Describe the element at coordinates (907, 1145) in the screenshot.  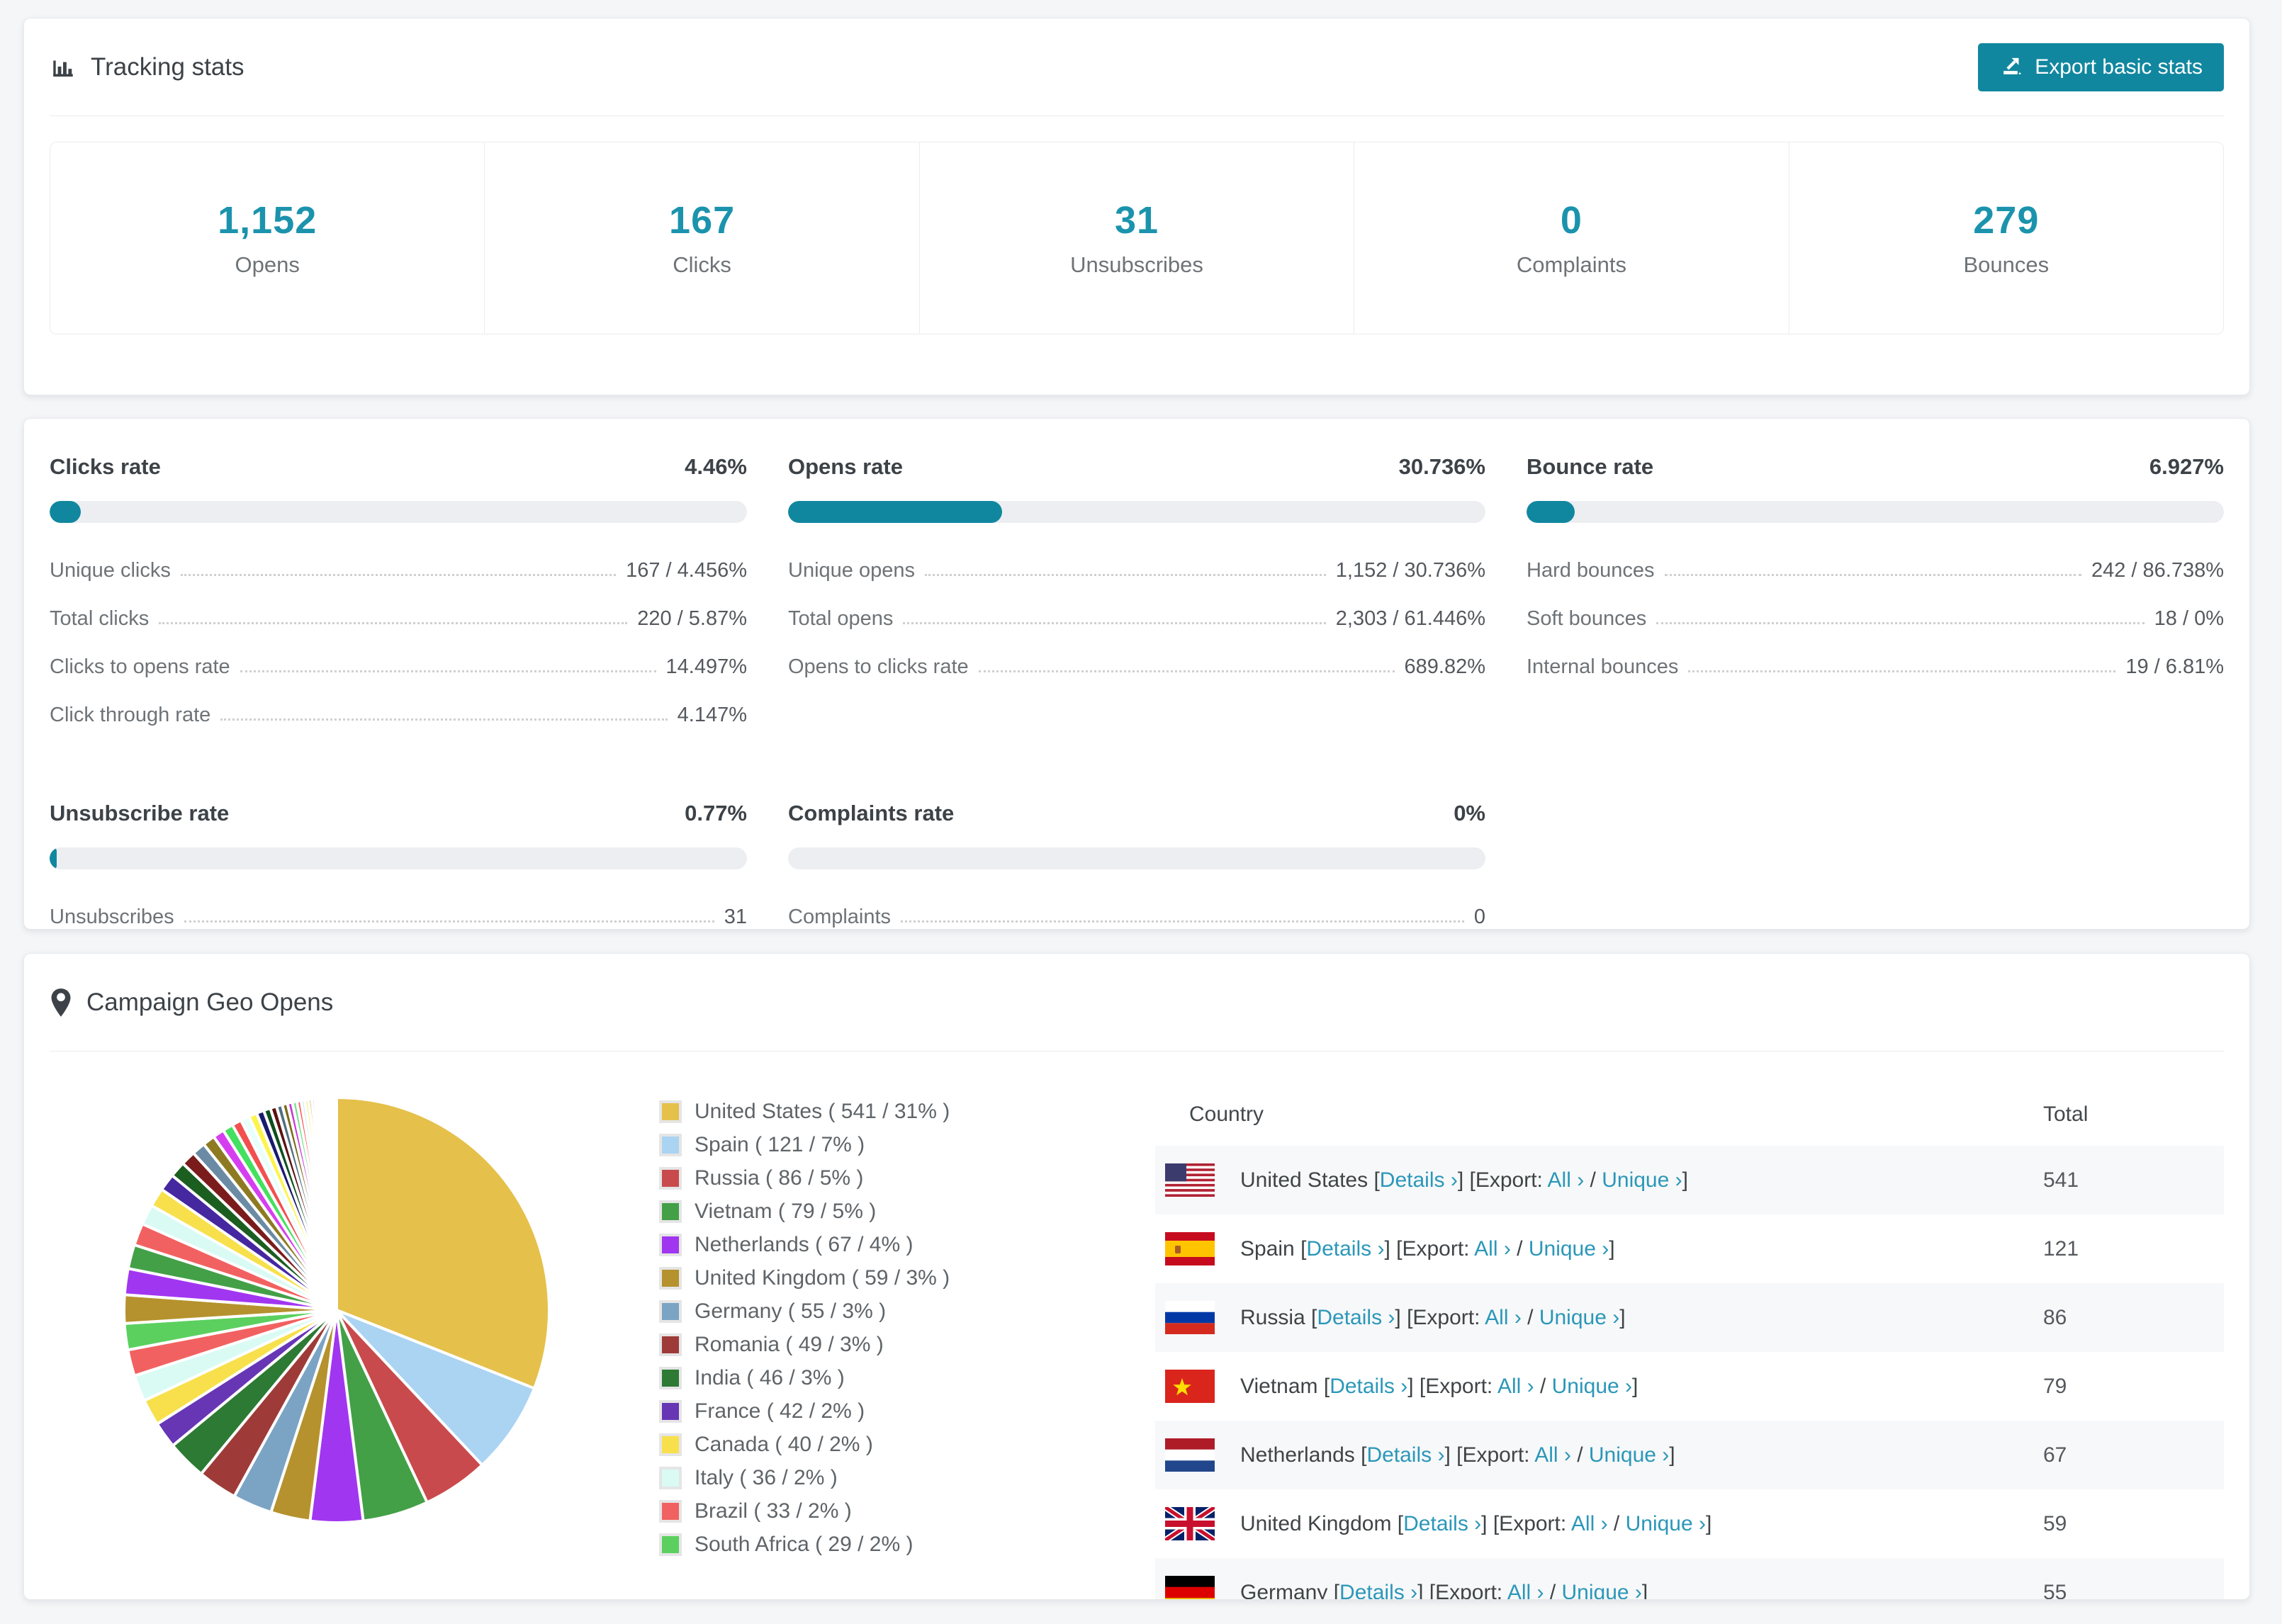
I see `legend-item: Spain ( 121 / 7% )` at that location.